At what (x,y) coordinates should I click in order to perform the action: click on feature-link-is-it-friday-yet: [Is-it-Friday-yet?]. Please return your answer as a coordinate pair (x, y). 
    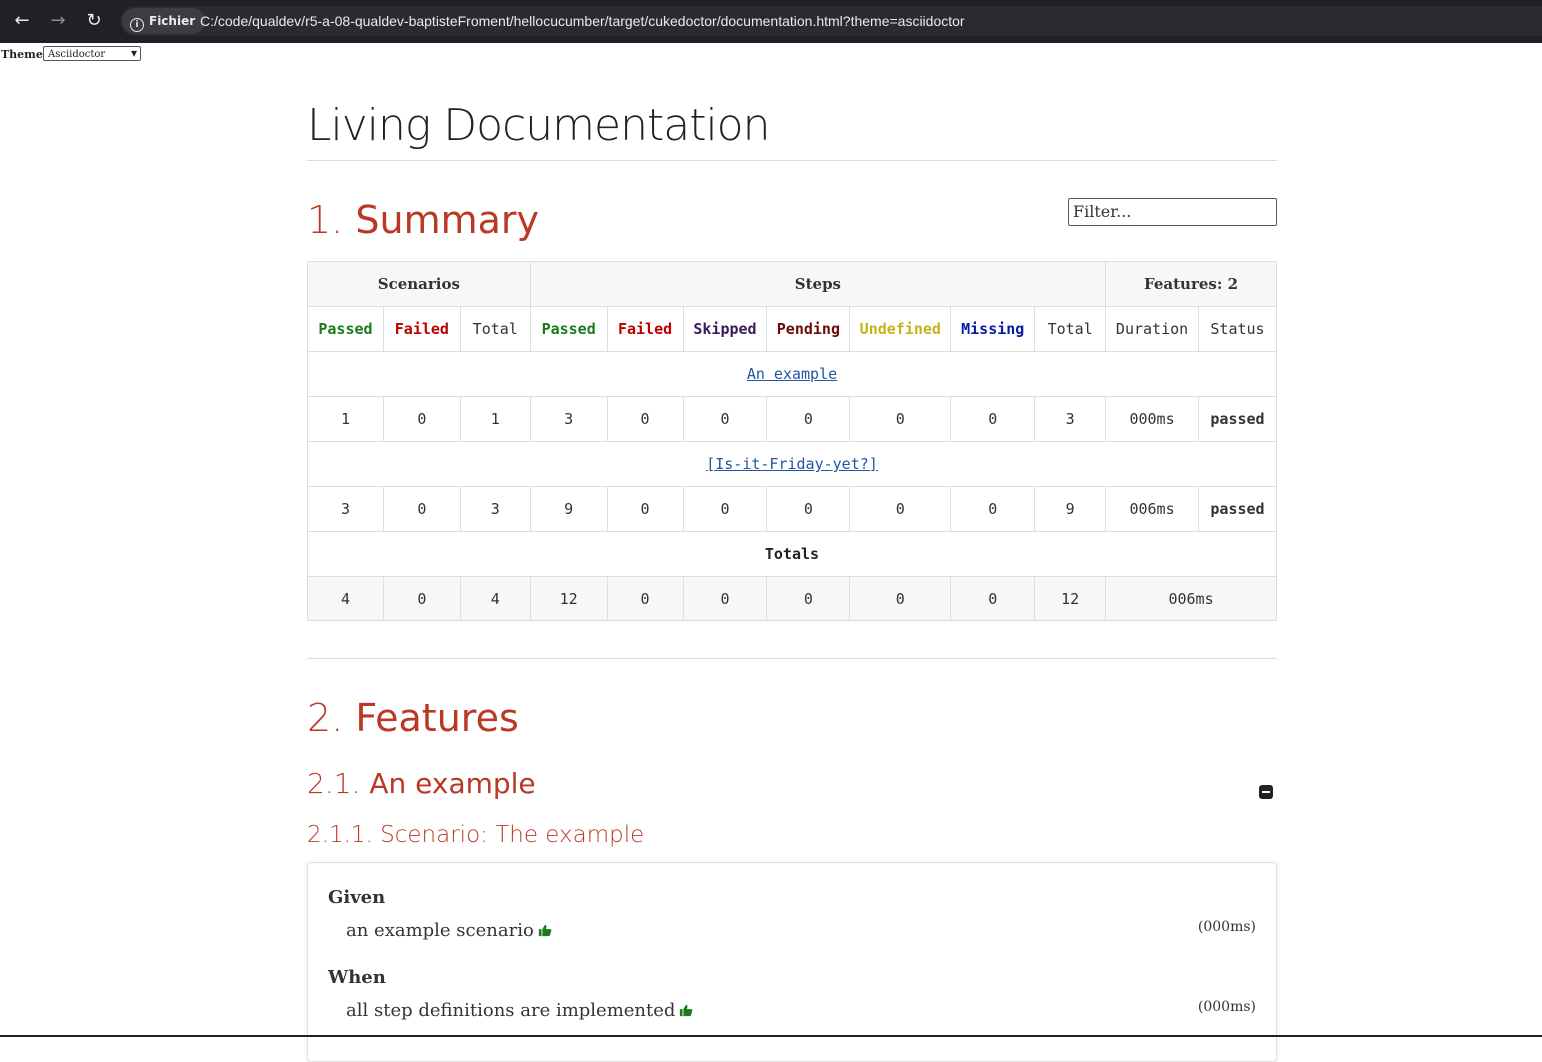
    Looking at the image, I should click on (792, 464).